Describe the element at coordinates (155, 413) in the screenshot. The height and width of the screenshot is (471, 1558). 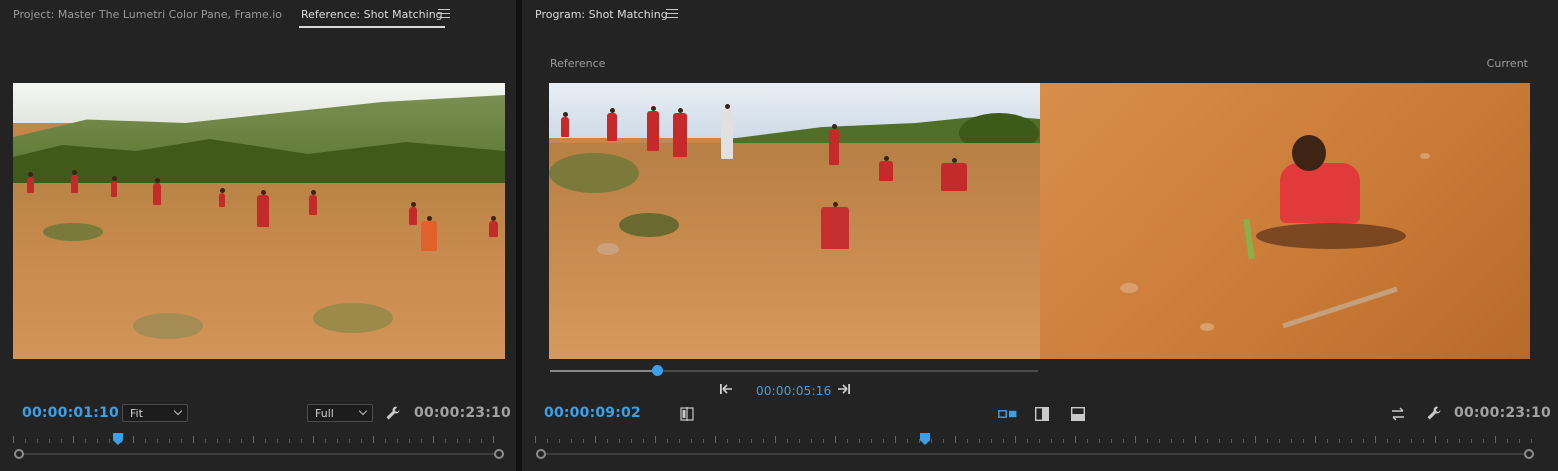
I see `zoom-select: Fit` at that location.